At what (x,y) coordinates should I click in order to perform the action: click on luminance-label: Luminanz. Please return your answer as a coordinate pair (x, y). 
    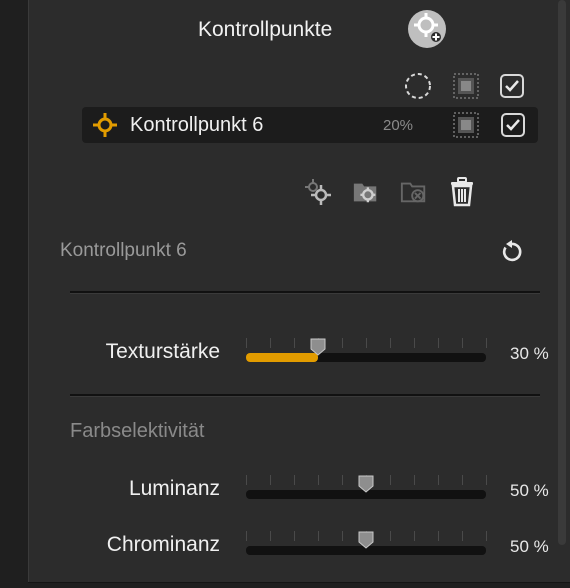
    Looking at the image, I should click on (174, 488).